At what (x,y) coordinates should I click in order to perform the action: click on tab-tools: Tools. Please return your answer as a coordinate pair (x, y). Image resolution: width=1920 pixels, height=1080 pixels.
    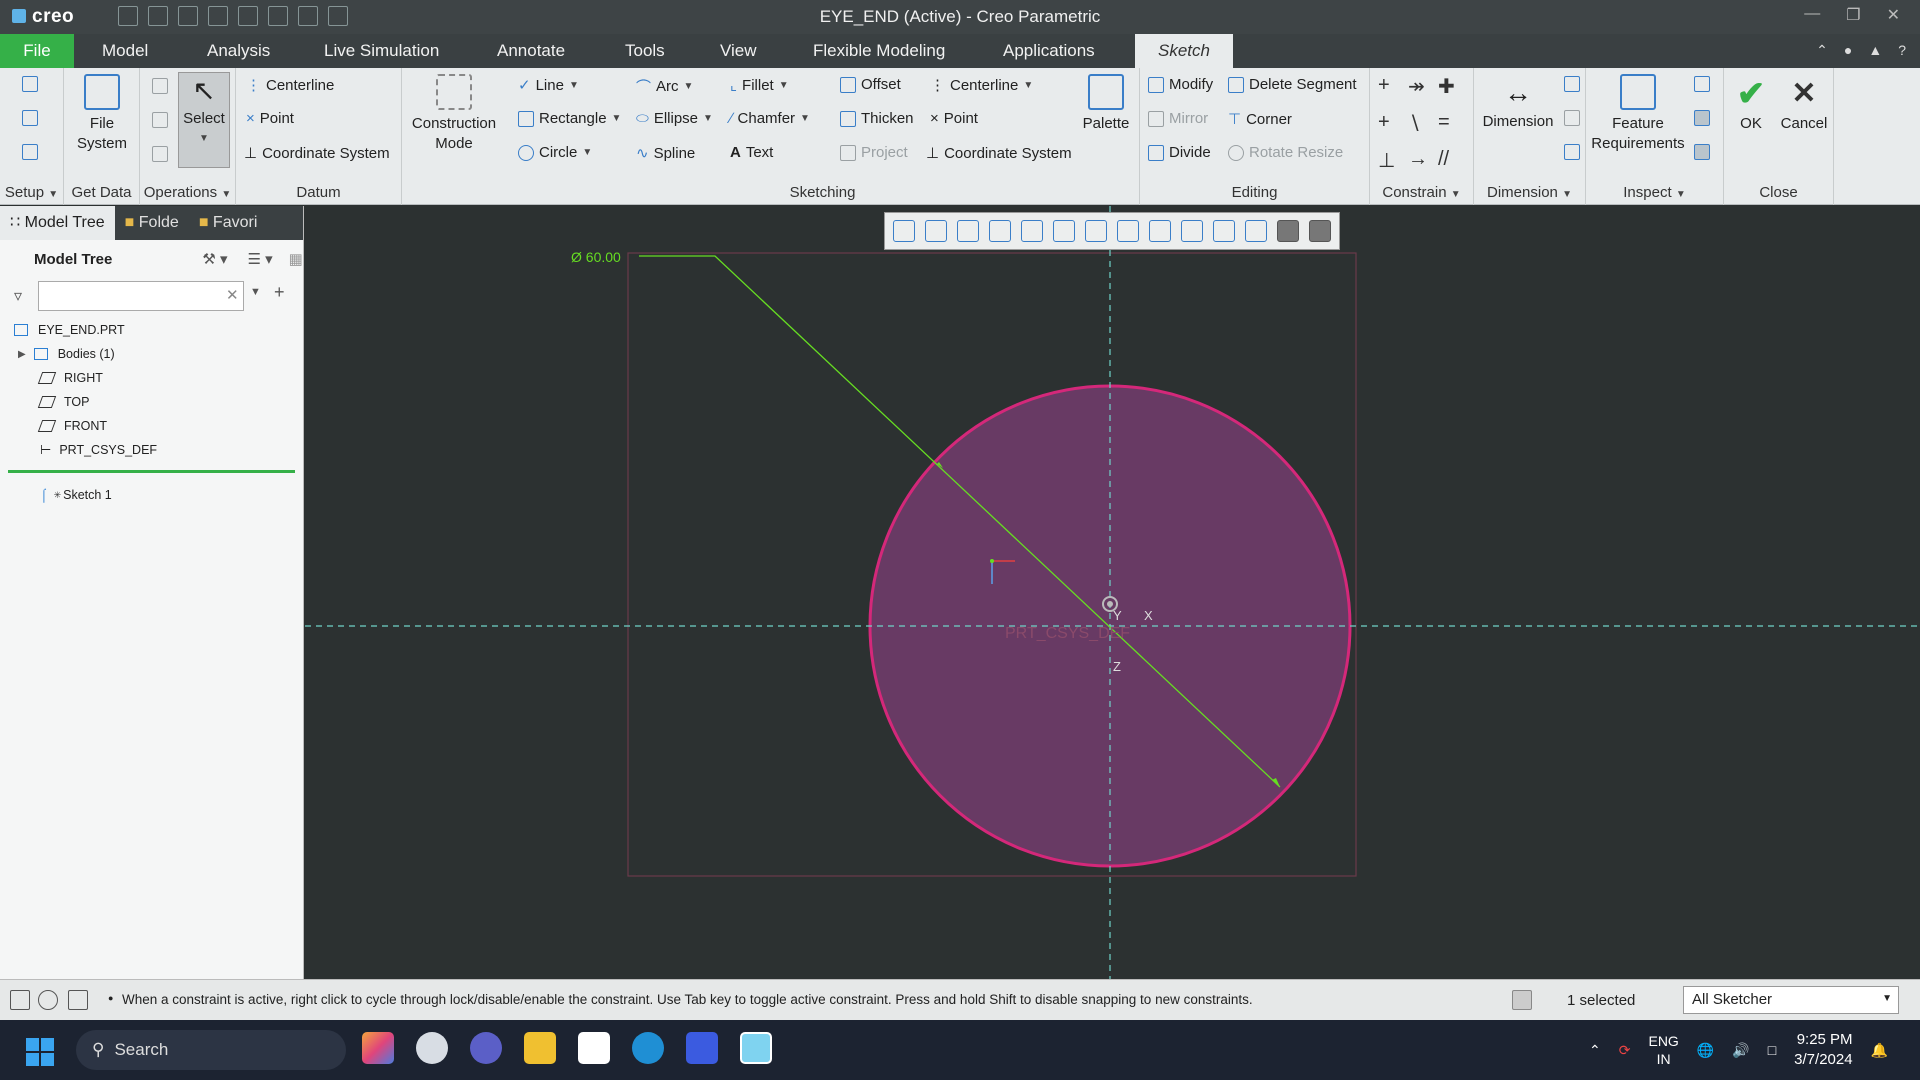
    Looking at the image, I should click on (645, 51).